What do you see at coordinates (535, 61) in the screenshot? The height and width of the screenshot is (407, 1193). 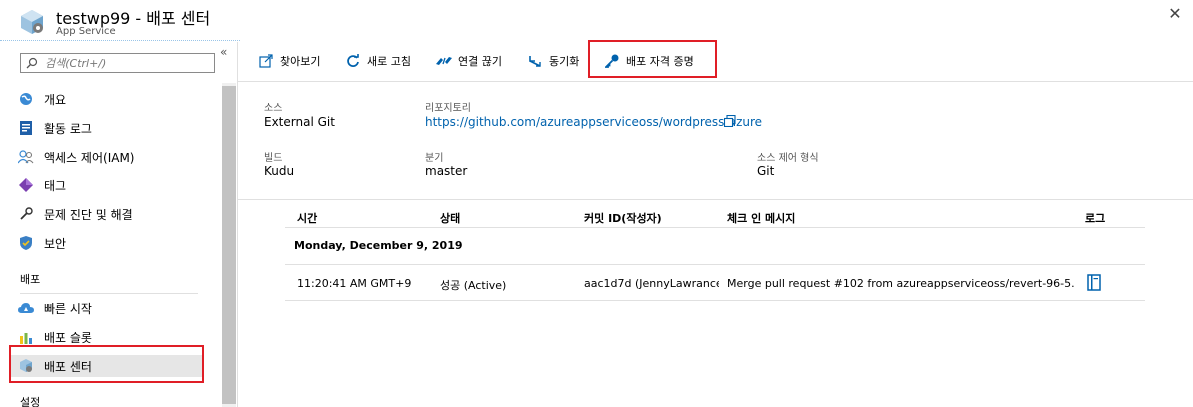 I see `sync-icon` at bounding box center [535, 61].